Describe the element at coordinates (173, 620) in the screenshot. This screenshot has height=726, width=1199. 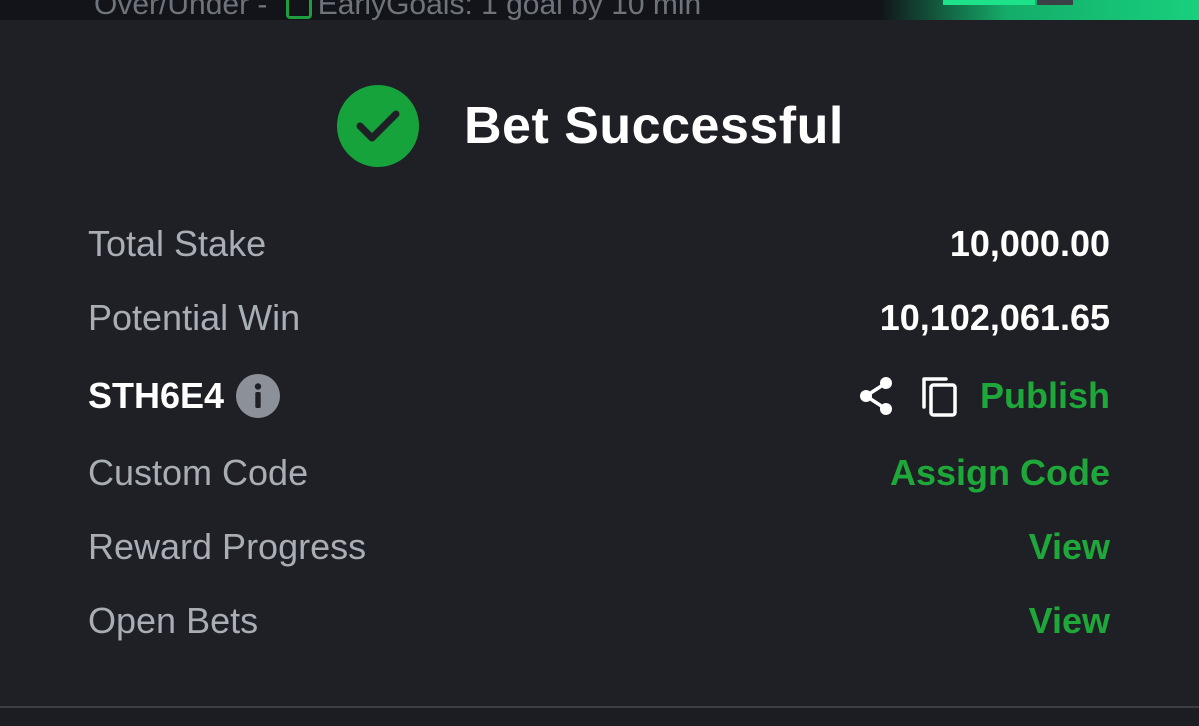
I see `open-bets-label: Open Bets` at that location.